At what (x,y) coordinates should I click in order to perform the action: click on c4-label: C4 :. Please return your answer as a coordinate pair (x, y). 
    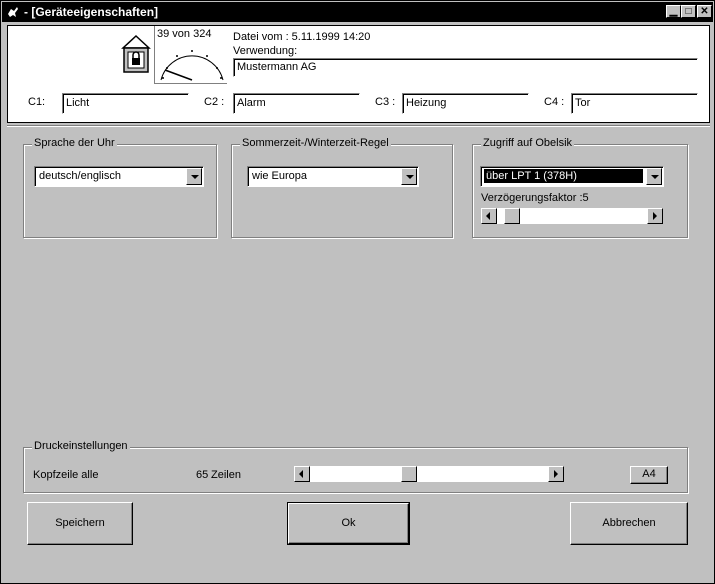
    Looking at the image, I should click on (554, 102).